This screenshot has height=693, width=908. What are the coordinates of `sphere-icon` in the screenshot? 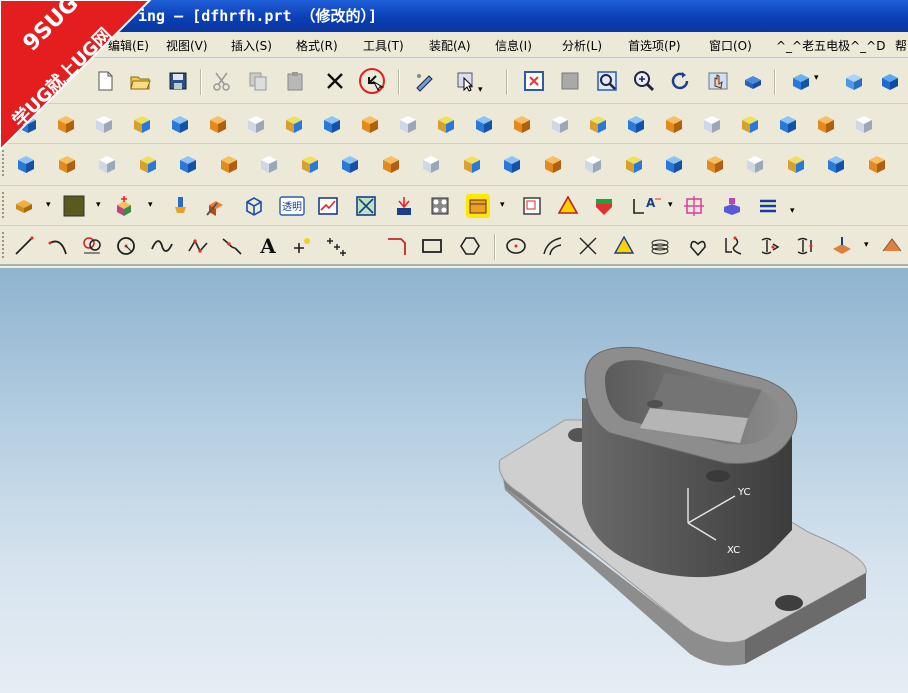 It's located at (142, 124).